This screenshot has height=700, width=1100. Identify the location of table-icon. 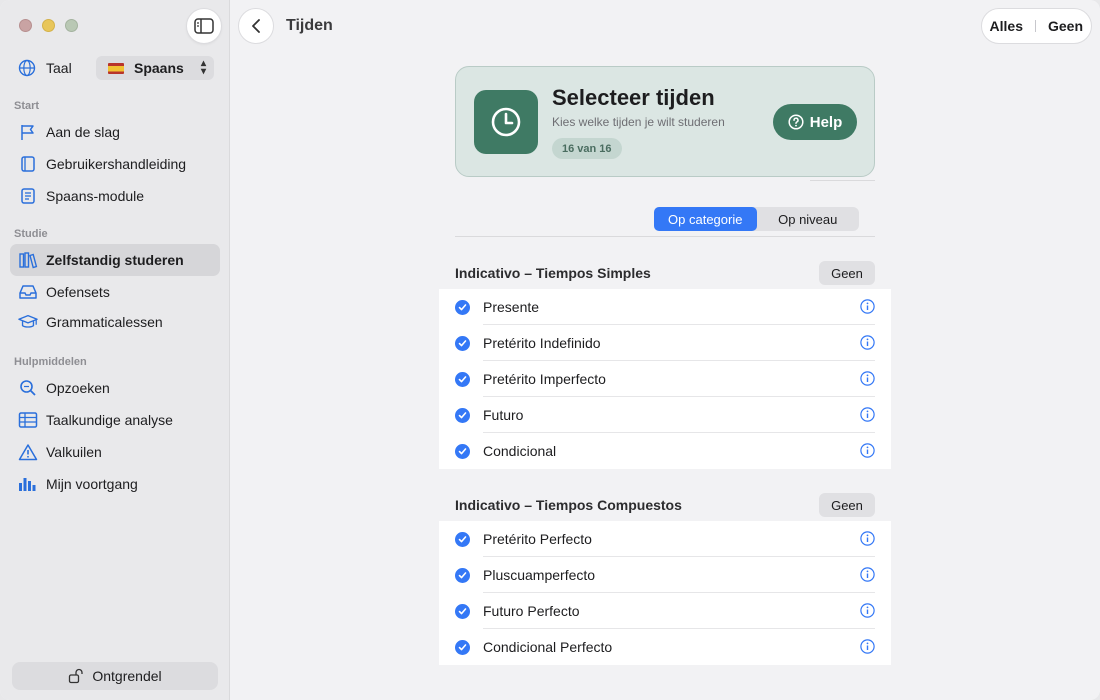
(28, 420).